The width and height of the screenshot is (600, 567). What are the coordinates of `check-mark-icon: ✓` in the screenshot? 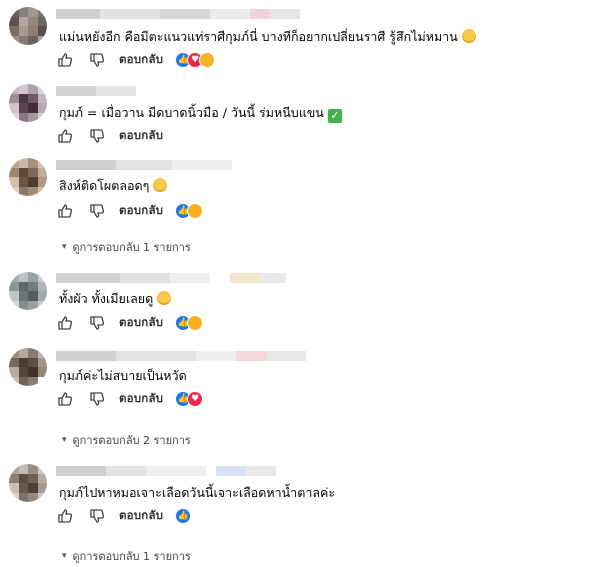 It's located at (334, 116).